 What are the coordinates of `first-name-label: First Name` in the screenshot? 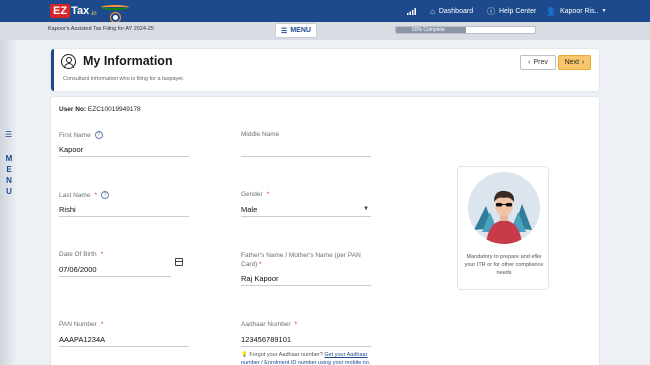 It's located at (75, 135).